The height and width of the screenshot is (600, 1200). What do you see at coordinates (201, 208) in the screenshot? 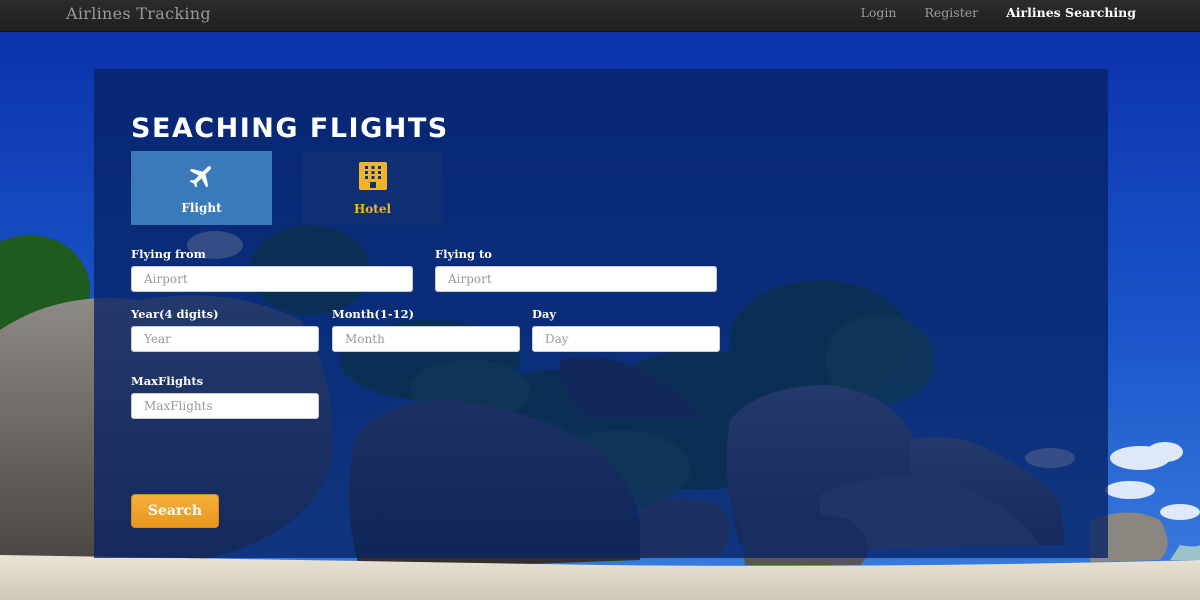
I see `tab-flight-label: Flight` at bounding box center [201, 208].